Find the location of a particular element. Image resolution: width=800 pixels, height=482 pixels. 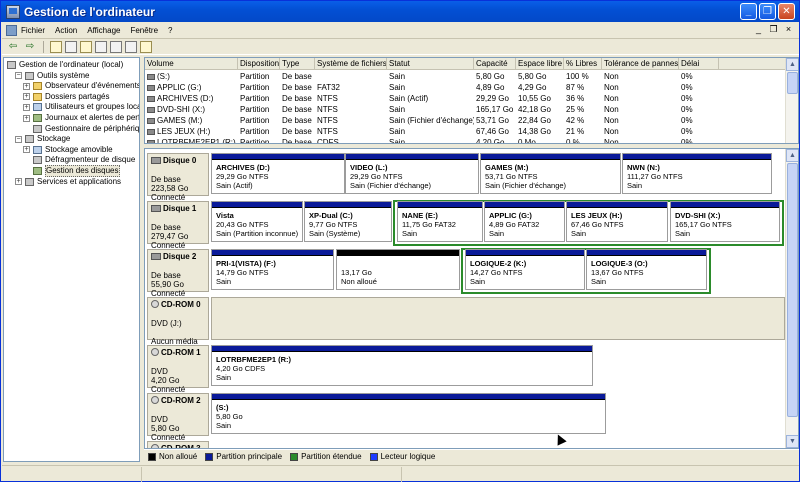

column-header: Disposition is located at coordinates (259, 64).